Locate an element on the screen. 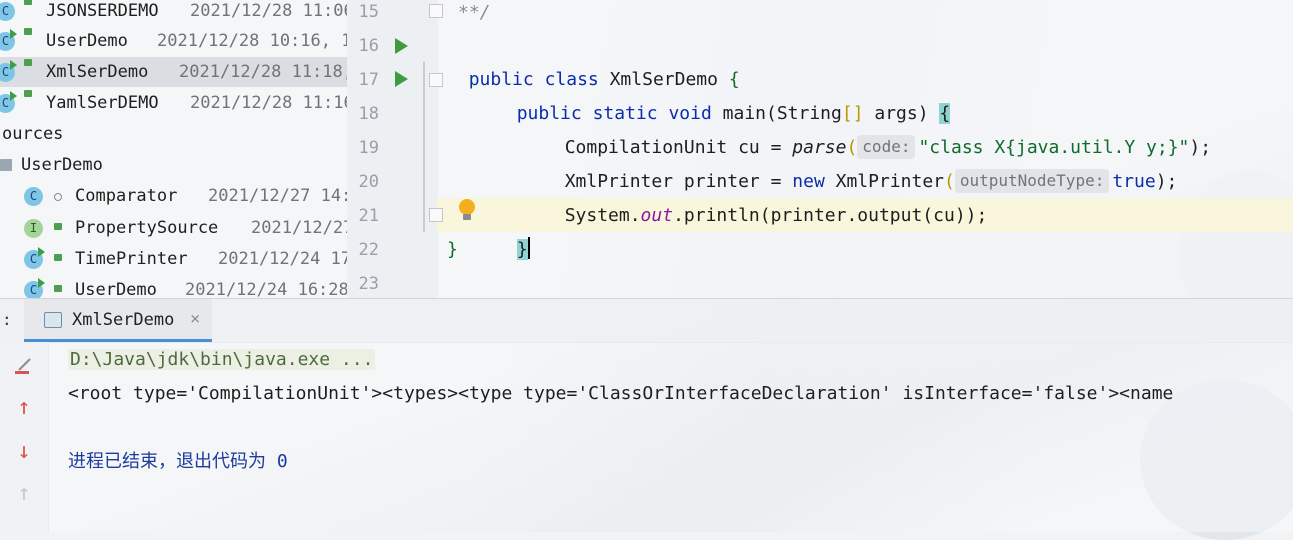 The width and height of the screenshot is (1293, 540). line-number: 19 is located at coordinates (368, 148).